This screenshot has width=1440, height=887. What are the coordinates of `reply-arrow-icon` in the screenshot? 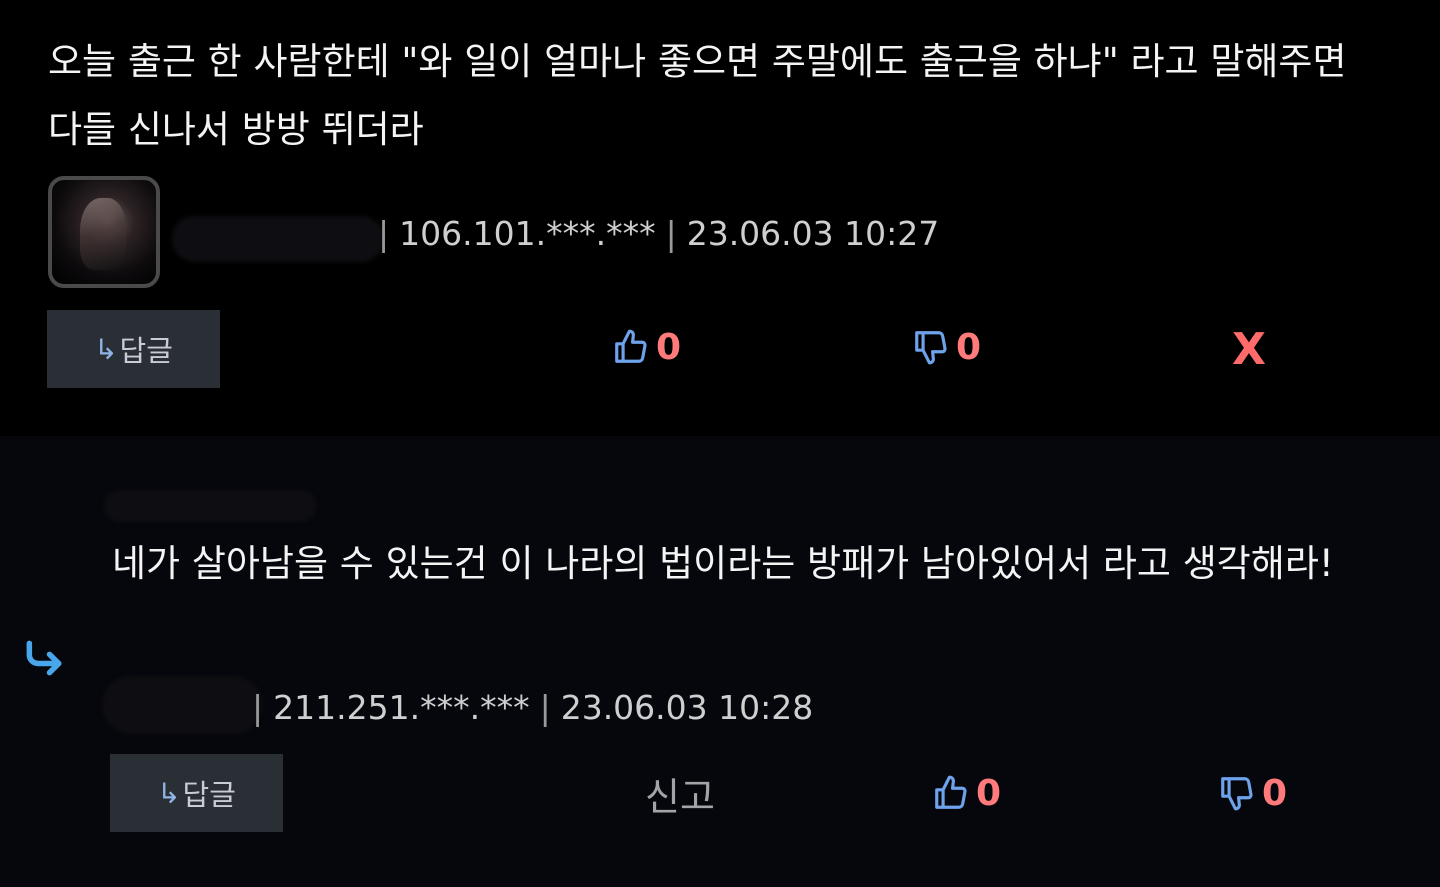 It's located at (44, 658).